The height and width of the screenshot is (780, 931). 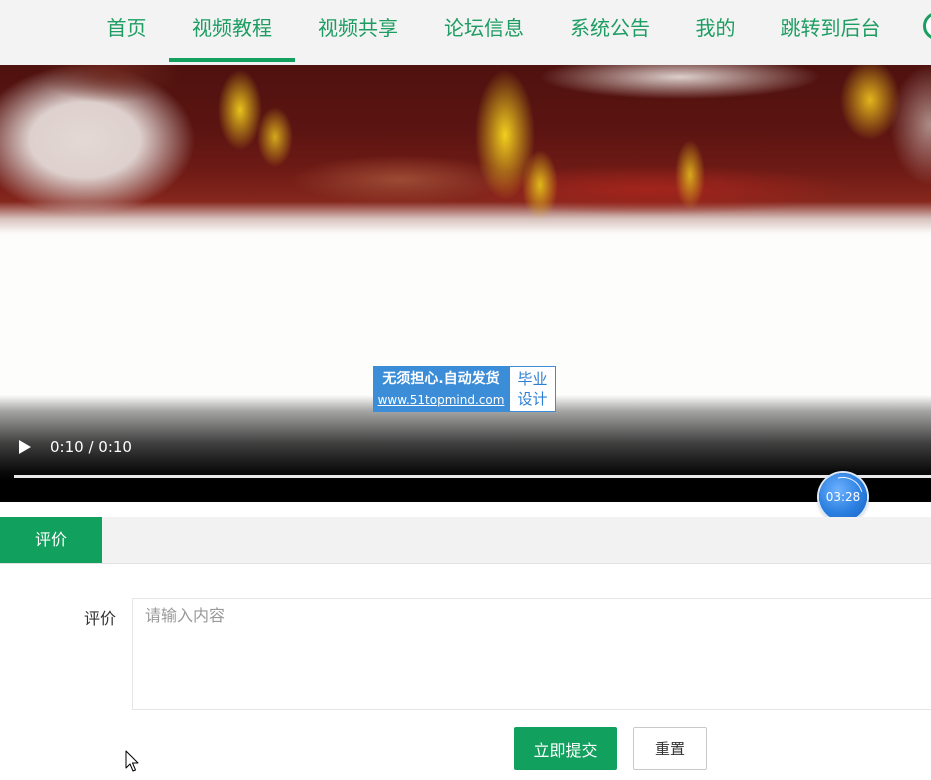 I want to click on submit-button: 立即提交, so click(x=565, y=748).